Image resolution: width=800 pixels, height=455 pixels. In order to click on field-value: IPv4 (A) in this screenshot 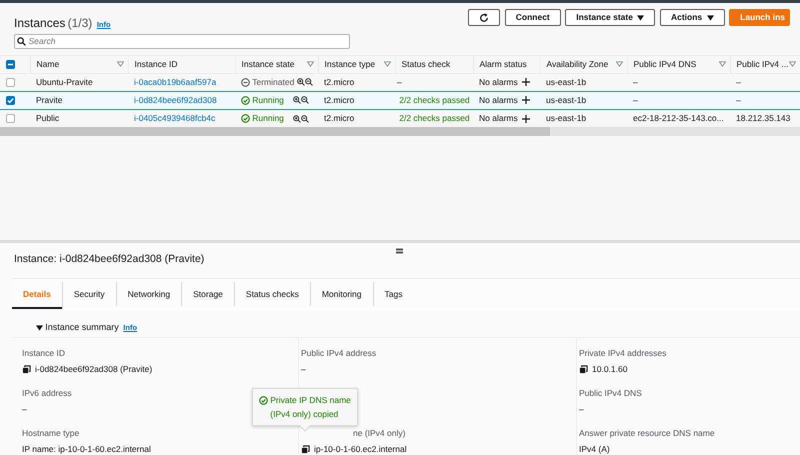, I will do `click(594, 449)`.